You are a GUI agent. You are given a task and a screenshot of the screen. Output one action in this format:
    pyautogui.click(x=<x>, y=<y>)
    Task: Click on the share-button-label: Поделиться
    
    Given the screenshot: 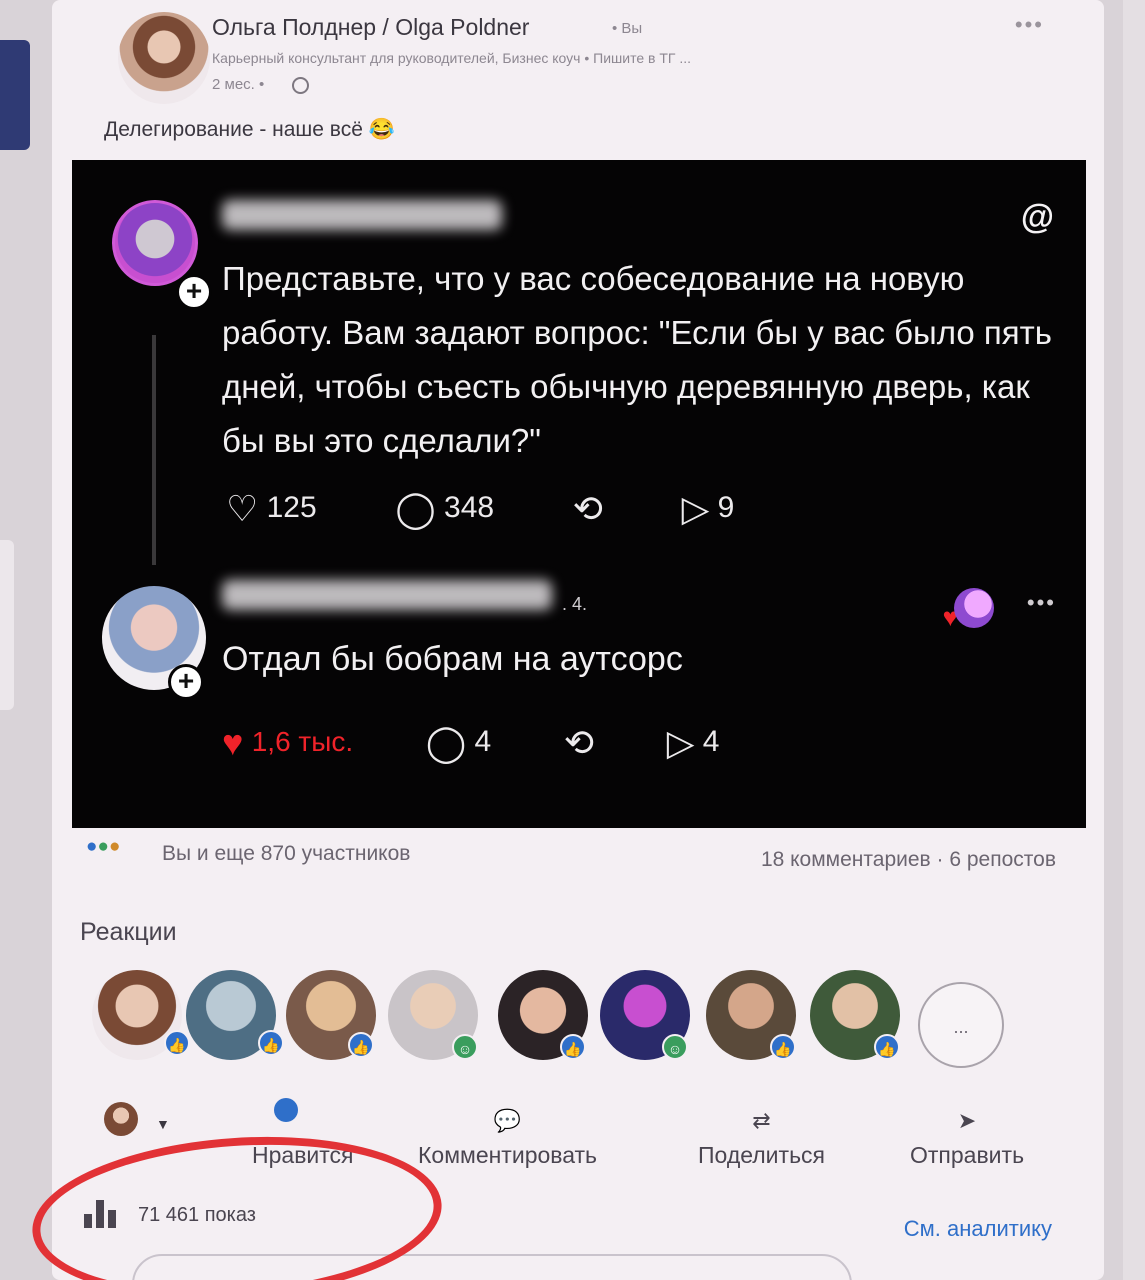 What is the action you would take?
    pyautogui.click(x=762, y=1155)
    